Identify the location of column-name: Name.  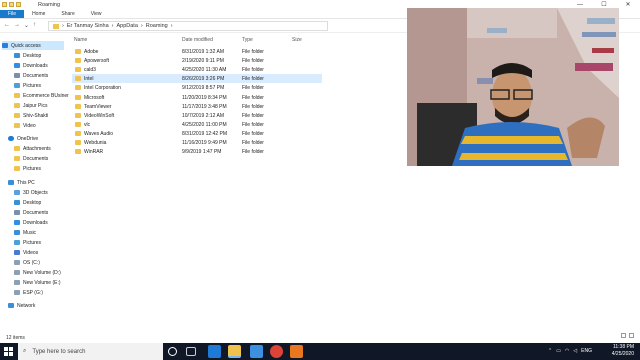
(80, 40).